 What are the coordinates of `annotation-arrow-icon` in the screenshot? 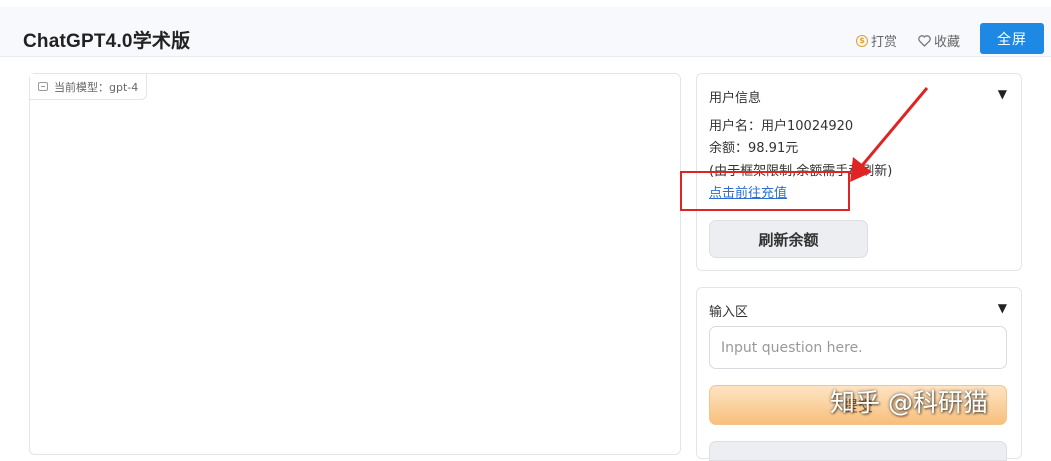 It's located at (889, 134).